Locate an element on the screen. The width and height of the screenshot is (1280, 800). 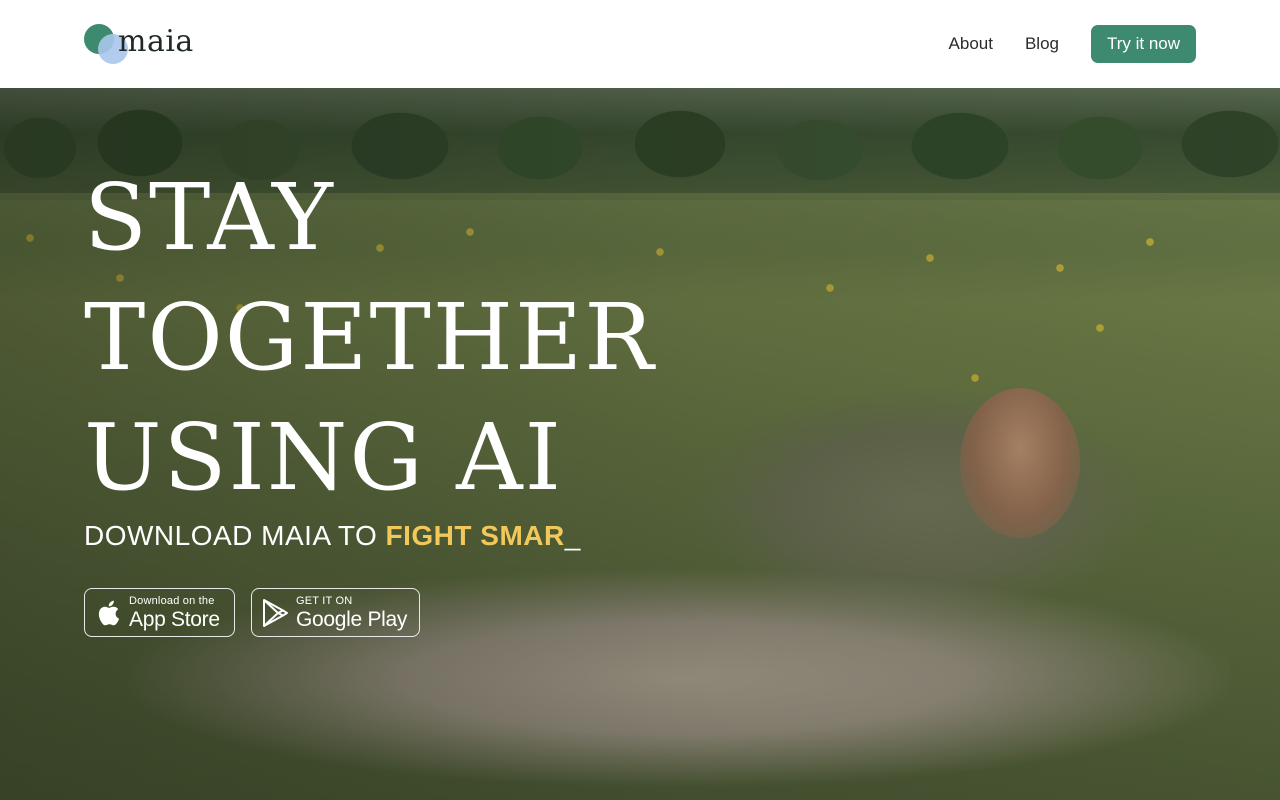
subline-prefix: DOWNLOAD MAIA TO is located at coordinates (235, 535).